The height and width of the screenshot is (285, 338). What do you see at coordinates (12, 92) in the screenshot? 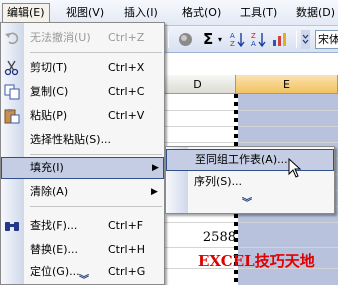
I see `copy-icon` at bounding box center [12, 92].